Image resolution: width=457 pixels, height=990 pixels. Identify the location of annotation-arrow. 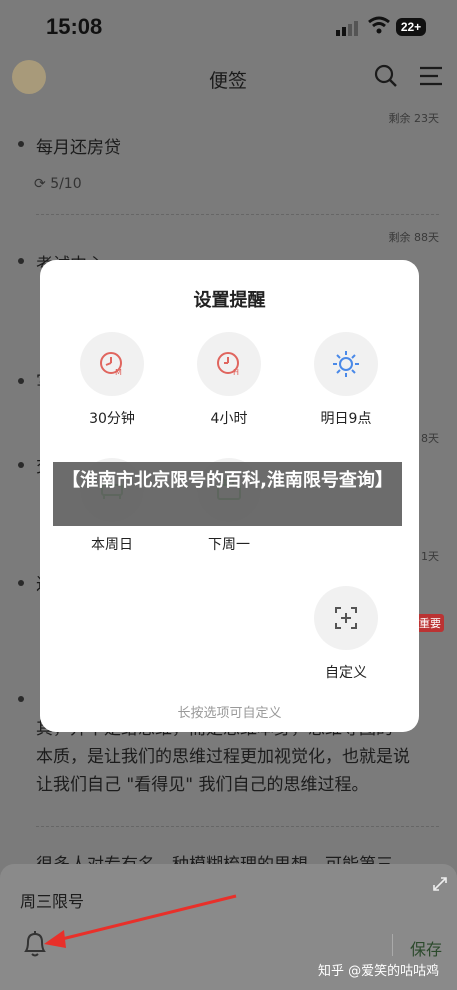
(140, 921).